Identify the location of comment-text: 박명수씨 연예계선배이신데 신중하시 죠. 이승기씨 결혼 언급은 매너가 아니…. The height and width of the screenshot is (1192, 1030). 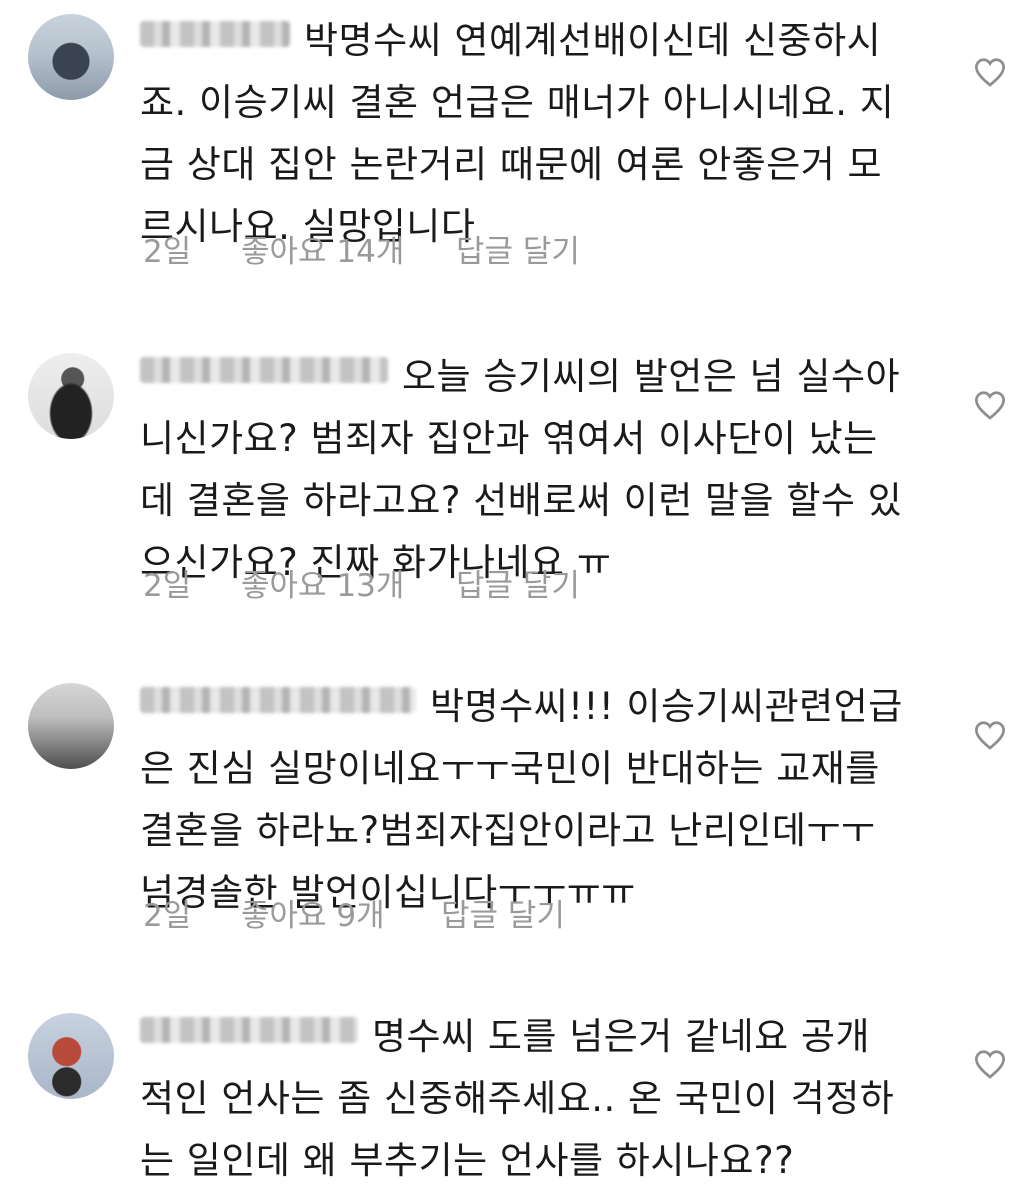
(517, 133).